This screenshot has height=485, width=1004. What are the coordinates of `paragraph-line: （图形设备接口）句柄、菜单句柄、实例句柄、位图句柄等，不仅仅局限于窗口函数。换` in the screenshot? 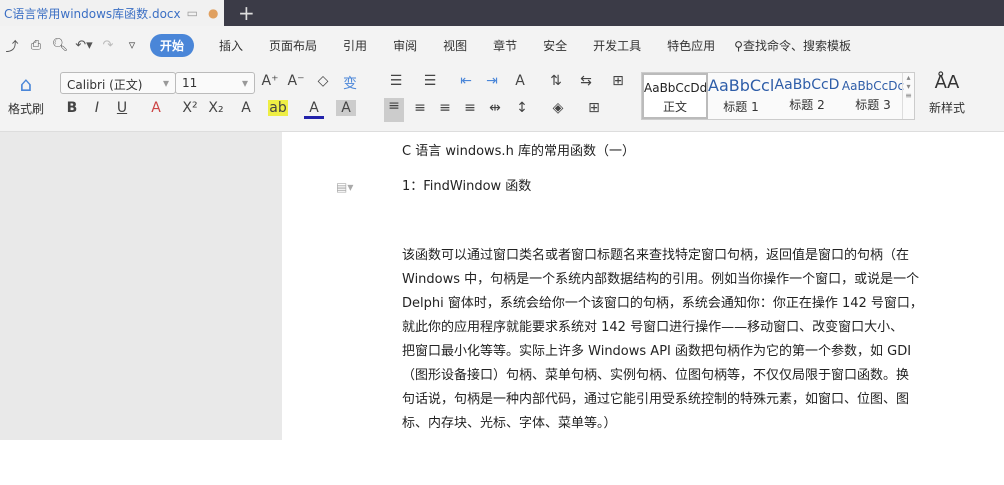 It's located at (656, 375).